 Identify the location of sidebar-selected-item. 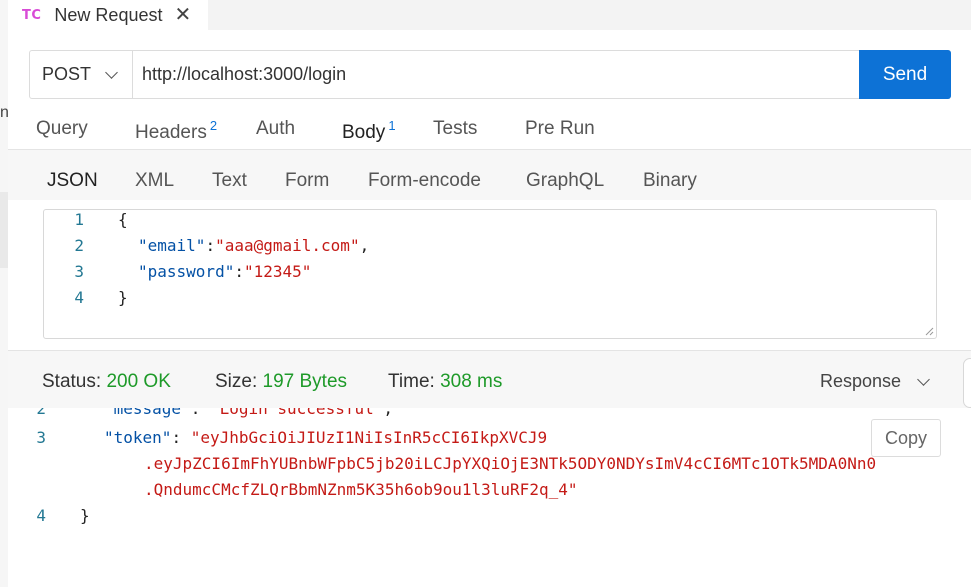
(4, 230).